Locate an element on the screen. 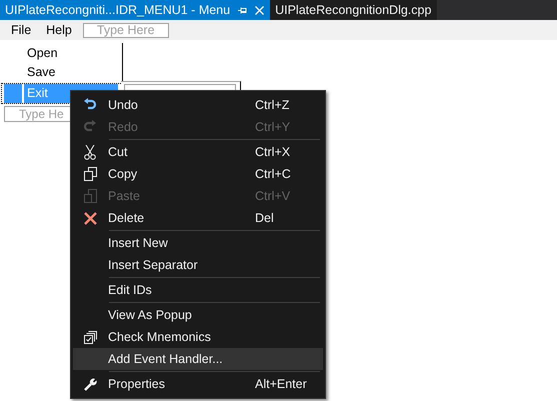 The height and width of the screenshot is (401, 557). context-menu-item: Insert Separator is located at coordinates (198, 265).